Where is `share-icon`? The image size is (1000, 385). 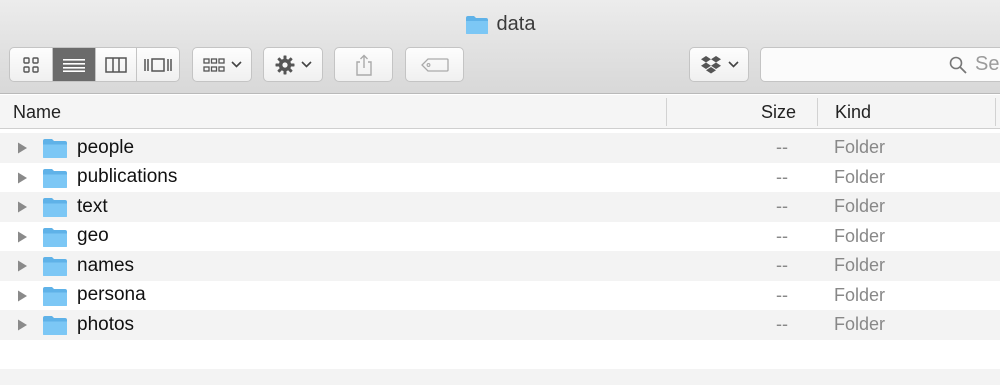
share-icon is located at coordinates (363, 65).